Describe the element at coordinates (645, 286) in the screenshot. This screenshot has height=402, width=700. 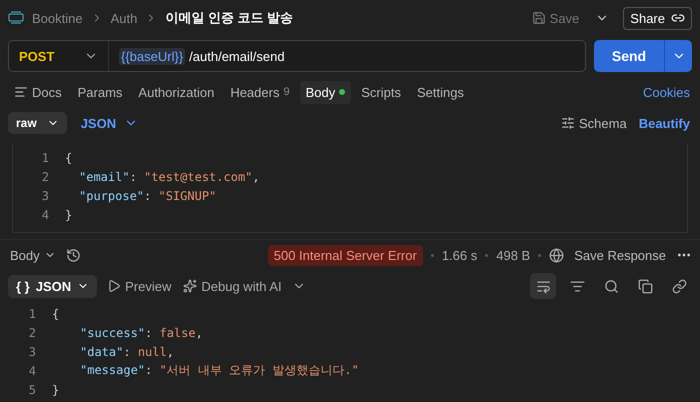
I see `copy-icon` at that location.